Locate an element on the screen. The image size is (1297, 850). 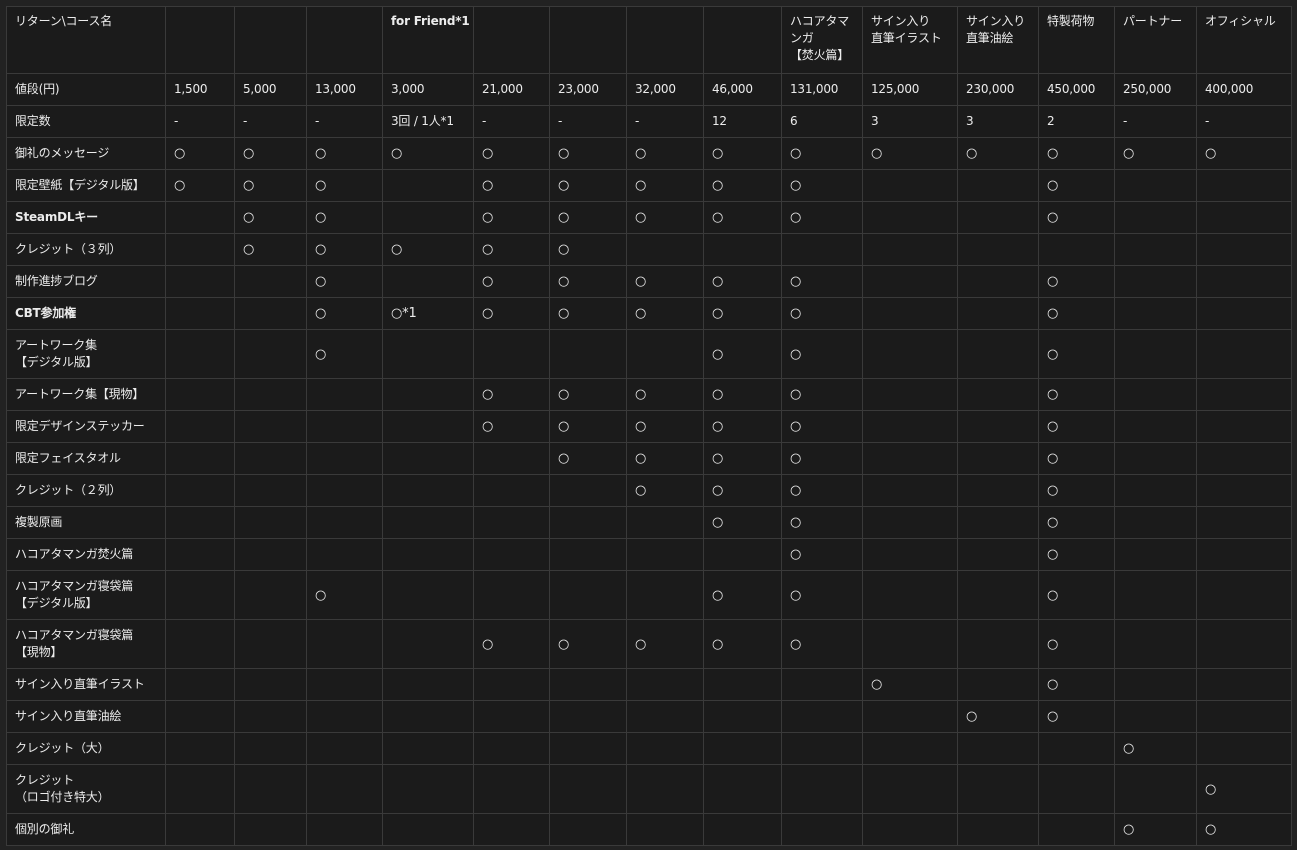
reward-label: 限定壁紙【デジタル版】 is located at coordinates (86, 185).